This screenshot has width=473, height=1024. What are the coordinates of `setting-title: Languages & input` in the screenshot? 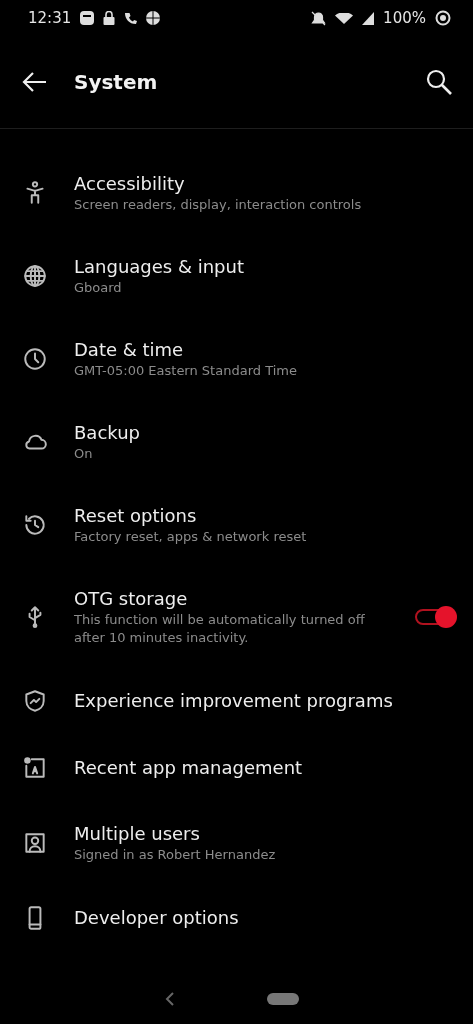 It's located at (263, 266).